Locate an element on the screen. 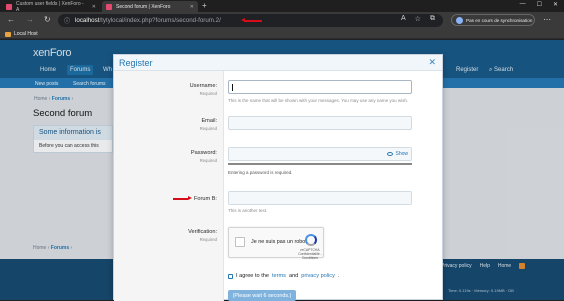 This screenshot has height=301, width=564. show-password-button: Show is located at coordinates (397, 154).